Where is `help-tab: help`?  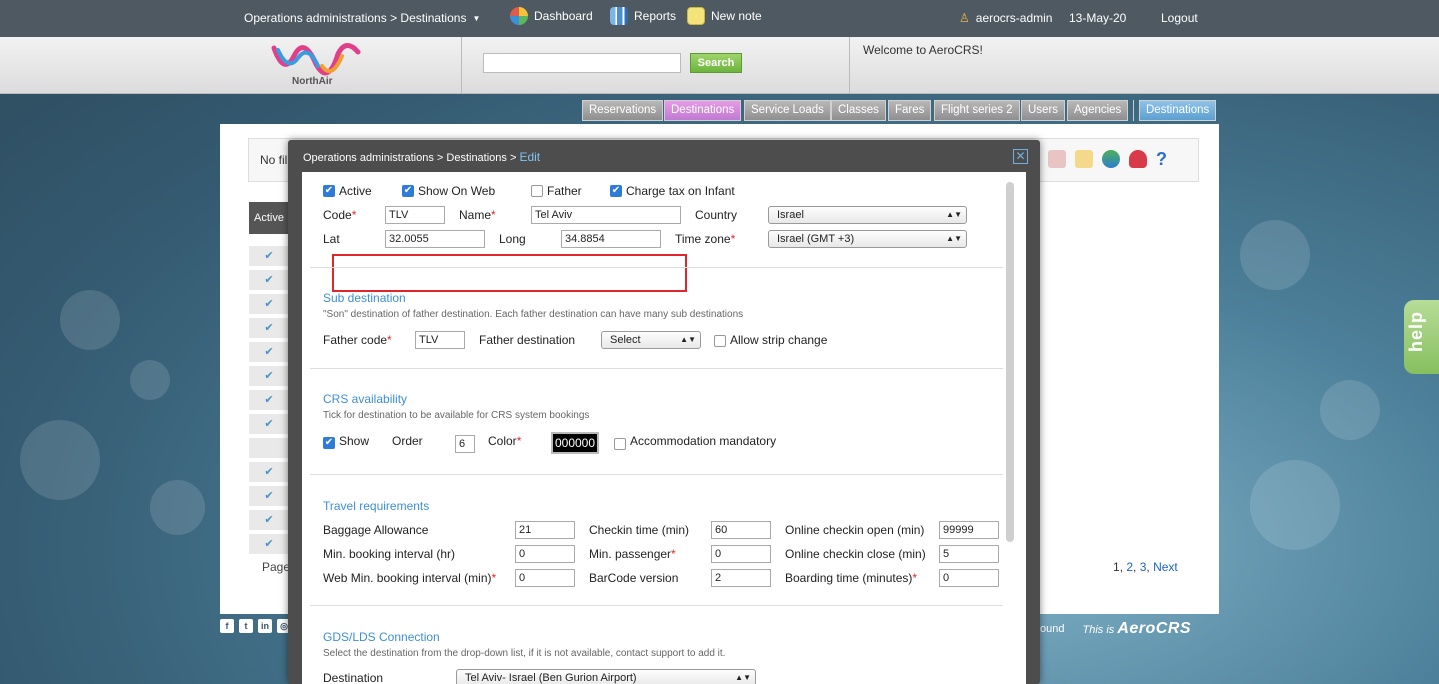 help-tab: help is located at coordinates (1421, 337).